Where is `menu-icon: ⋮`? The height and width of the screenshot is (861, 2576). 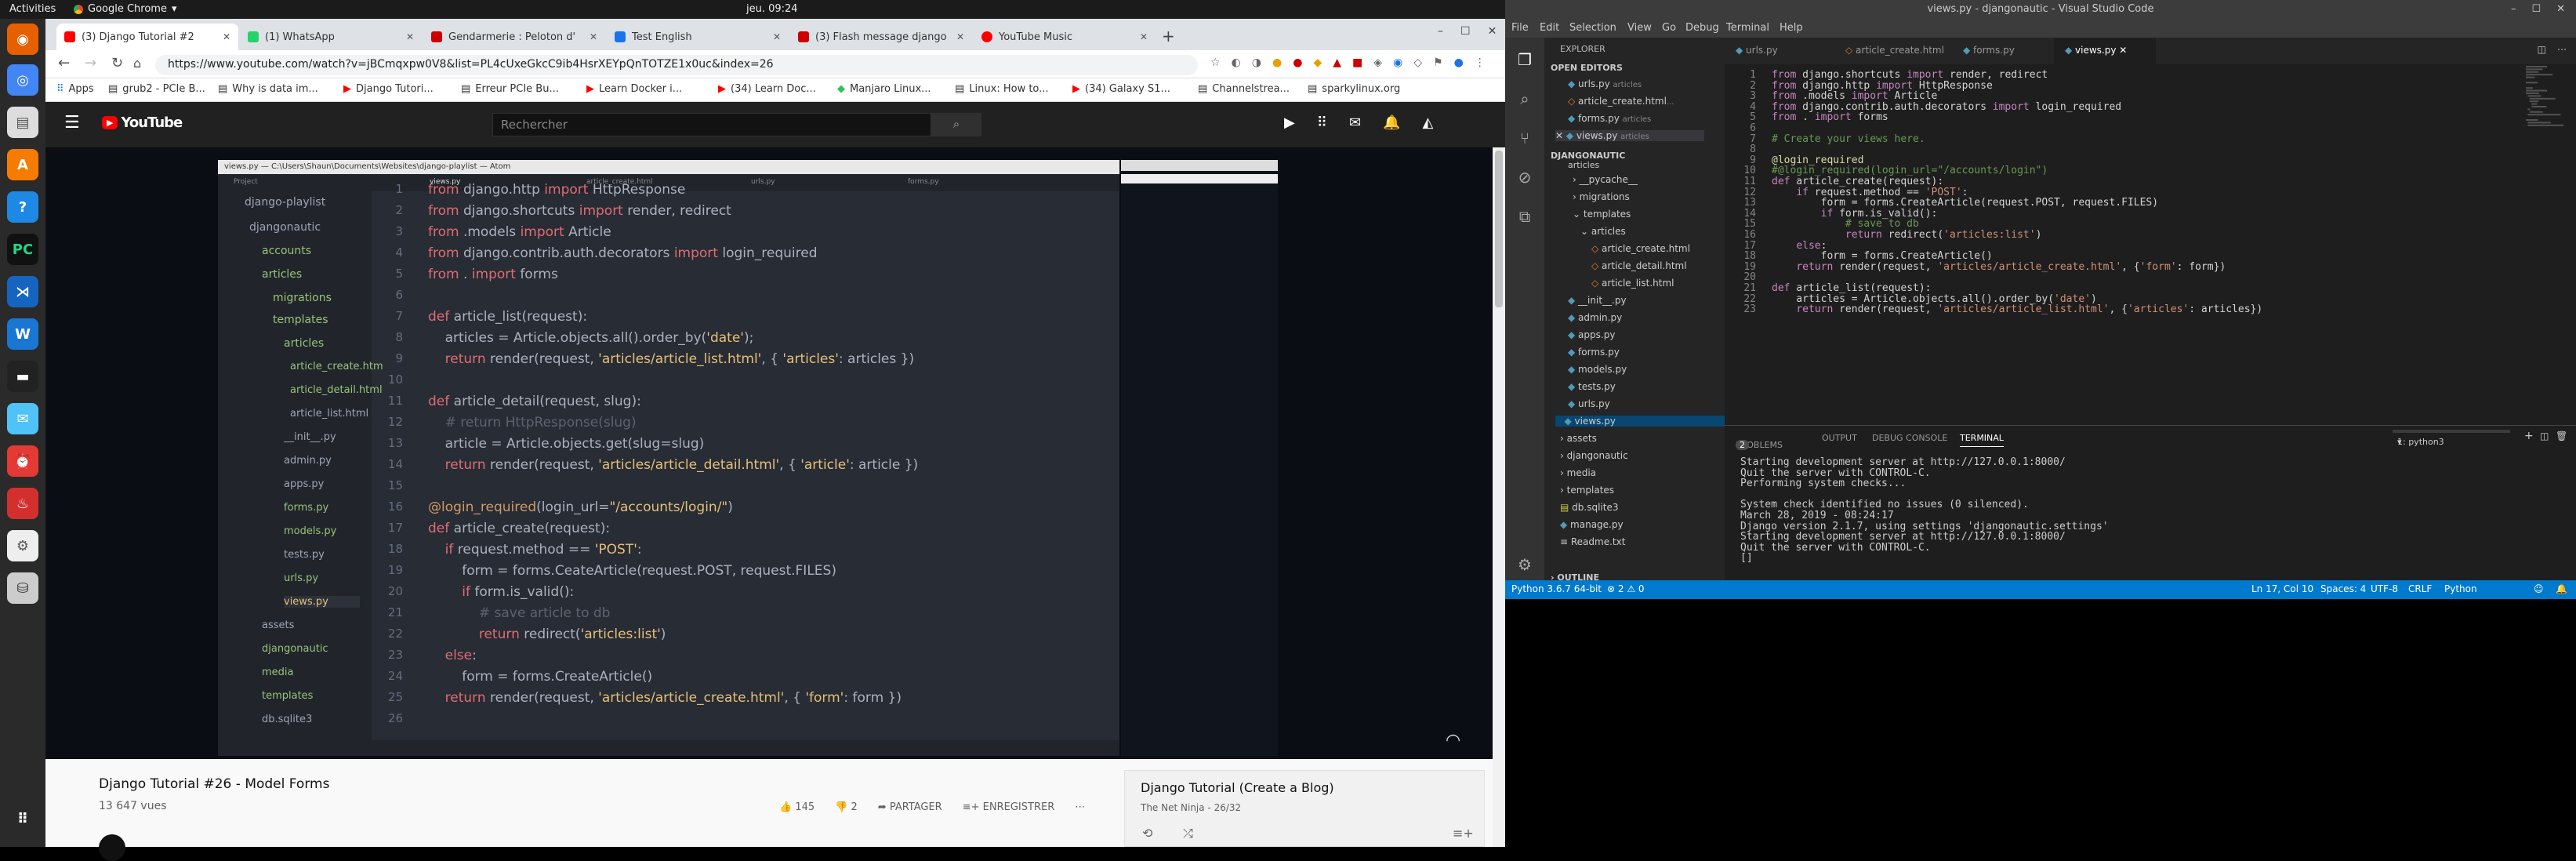
menu-icon: ⋮ is located at coordinates (1480, 62).